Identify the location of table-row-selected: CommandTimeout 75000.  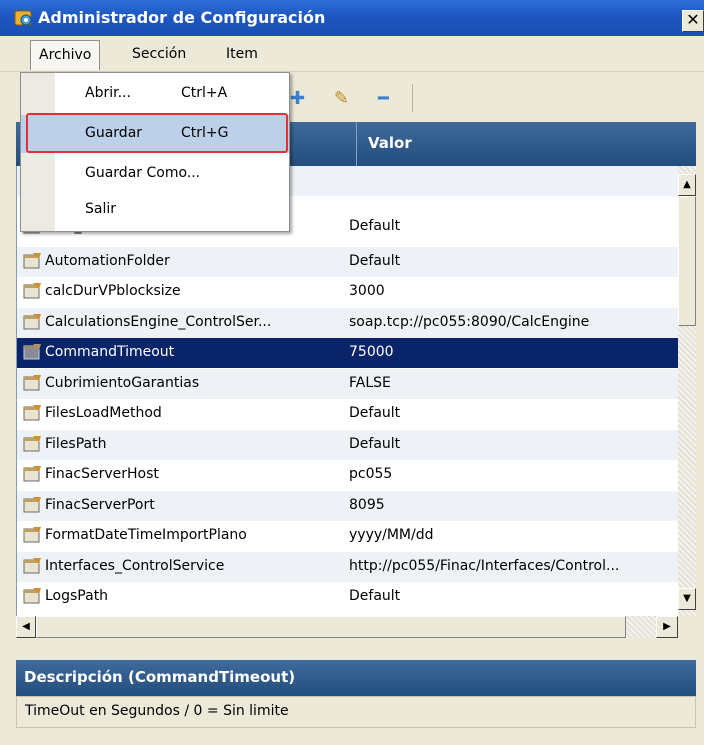
(347, 353).